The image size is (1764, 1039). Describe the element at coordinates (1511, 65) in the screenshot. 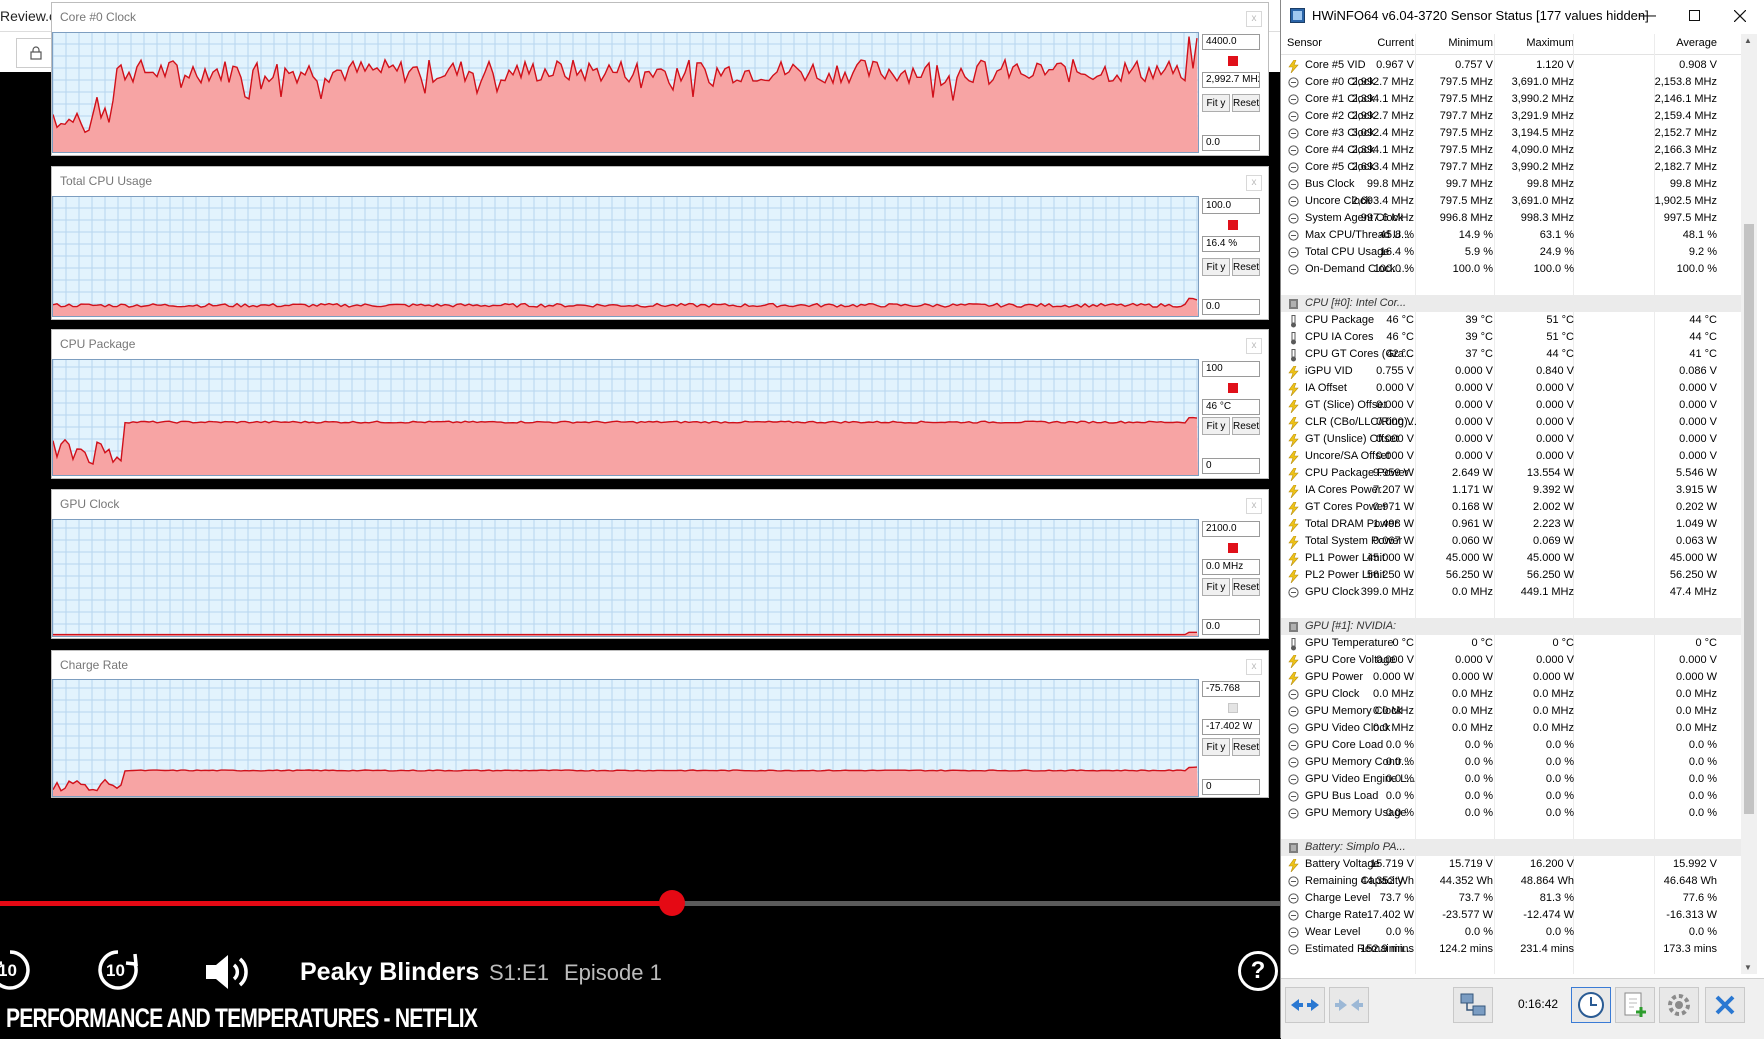

I see `sensor-row: Core #5 VID 0.967 V 0.757 V 1.120 V 0.908 V` at that location.